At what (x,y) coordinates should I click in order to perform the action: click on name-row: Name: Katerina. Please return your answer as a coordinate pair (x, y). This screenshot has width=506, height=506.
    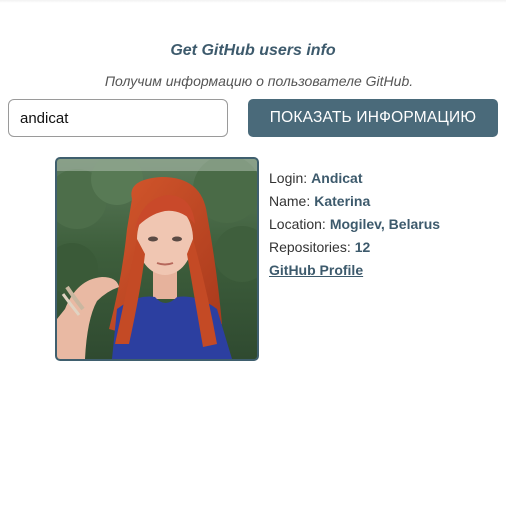
    Looking at the image, I should click on (354, 203).